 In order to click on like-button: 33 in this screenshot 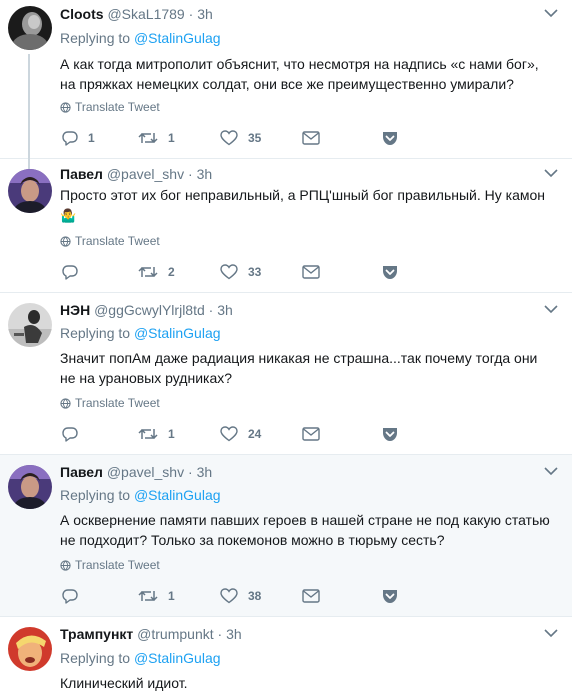, I will do `click(240, 272)`.